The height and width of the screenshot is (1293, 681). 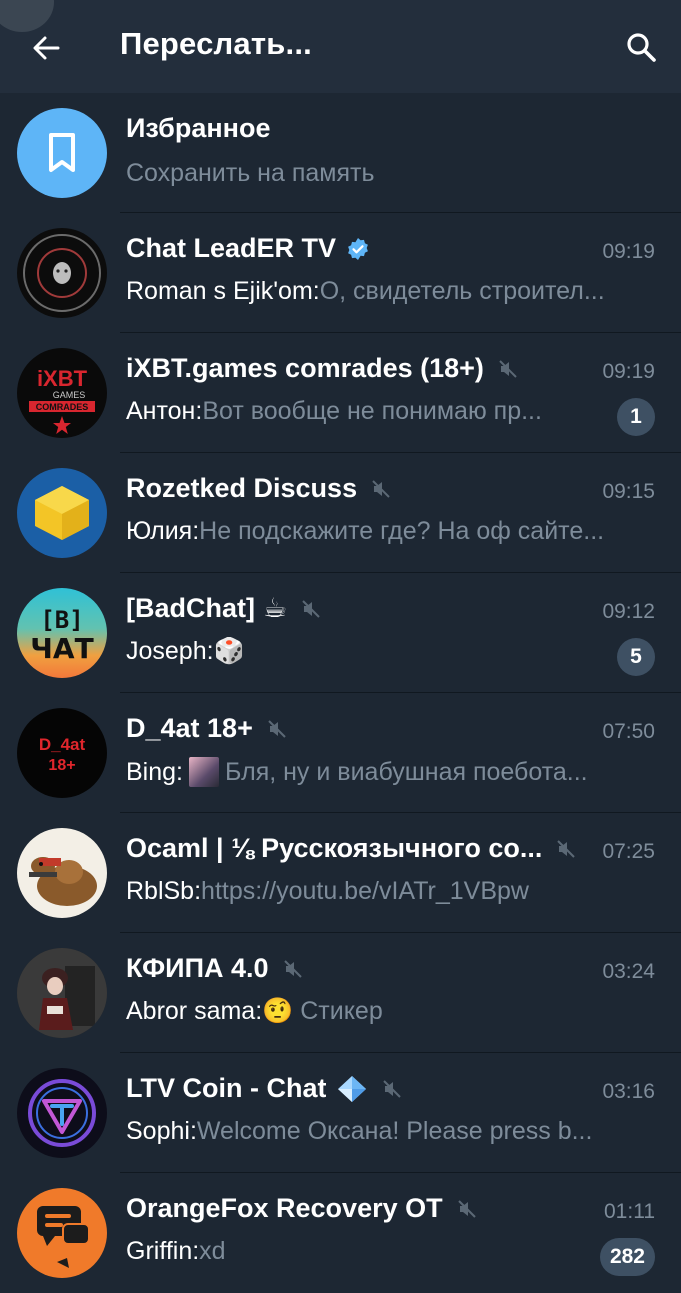 I want to click on svg-text: GAMES, so click(x=69, y=395).